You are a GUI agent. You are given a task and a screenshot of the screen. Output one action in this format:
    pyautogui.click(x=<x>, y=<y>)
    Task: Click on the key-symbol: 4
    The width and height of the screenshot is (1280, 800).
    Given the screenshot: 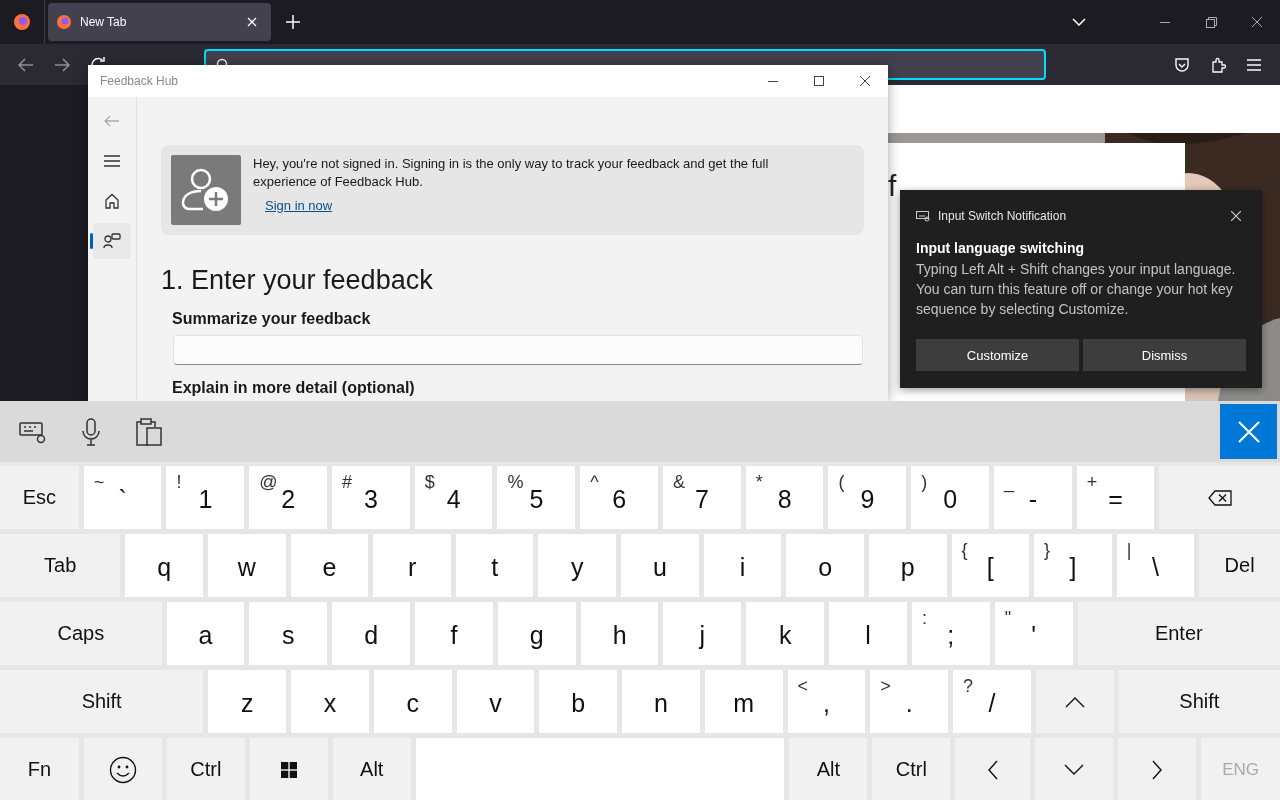 What is the action you would take?
    pyautogui.click(x=453, y=499)
    